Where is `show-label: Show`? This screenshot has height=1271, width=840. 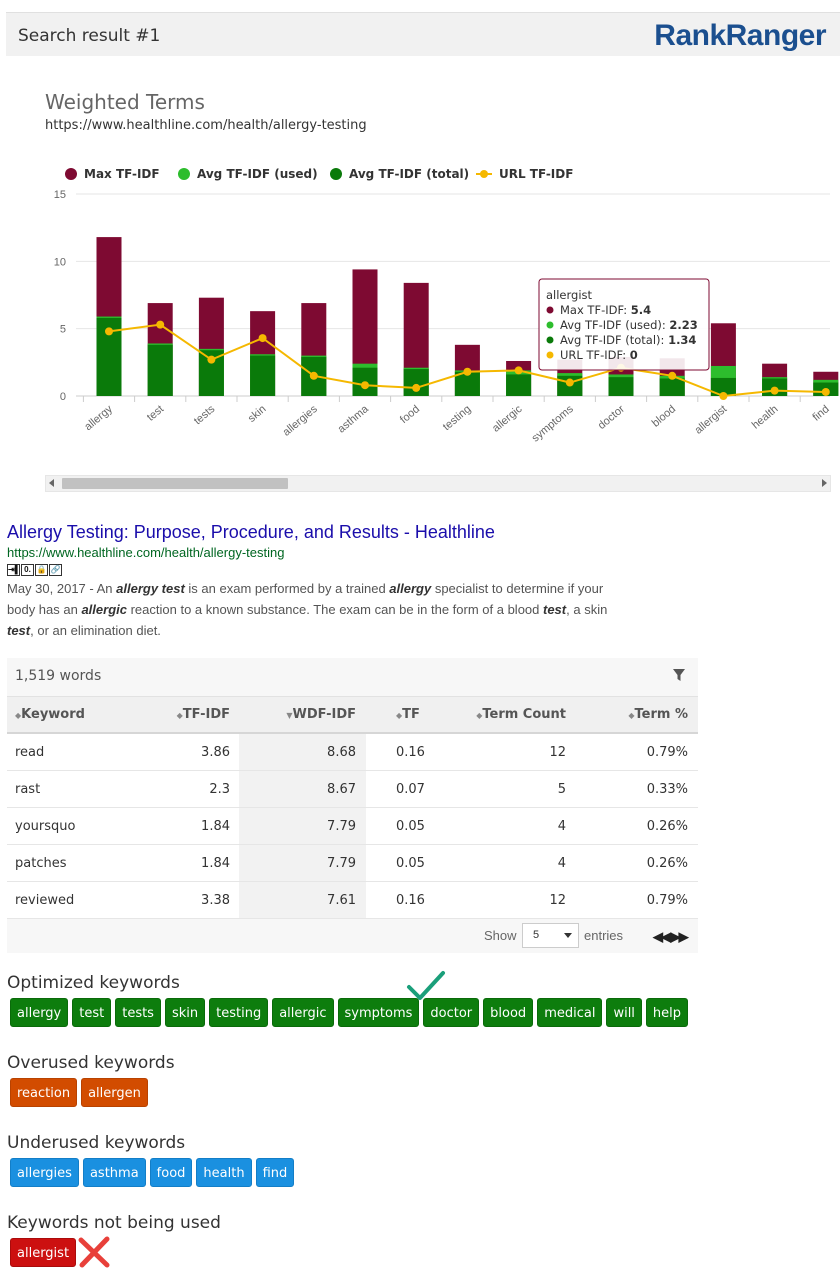
show-label: Show is located at coordinates (500, 935).